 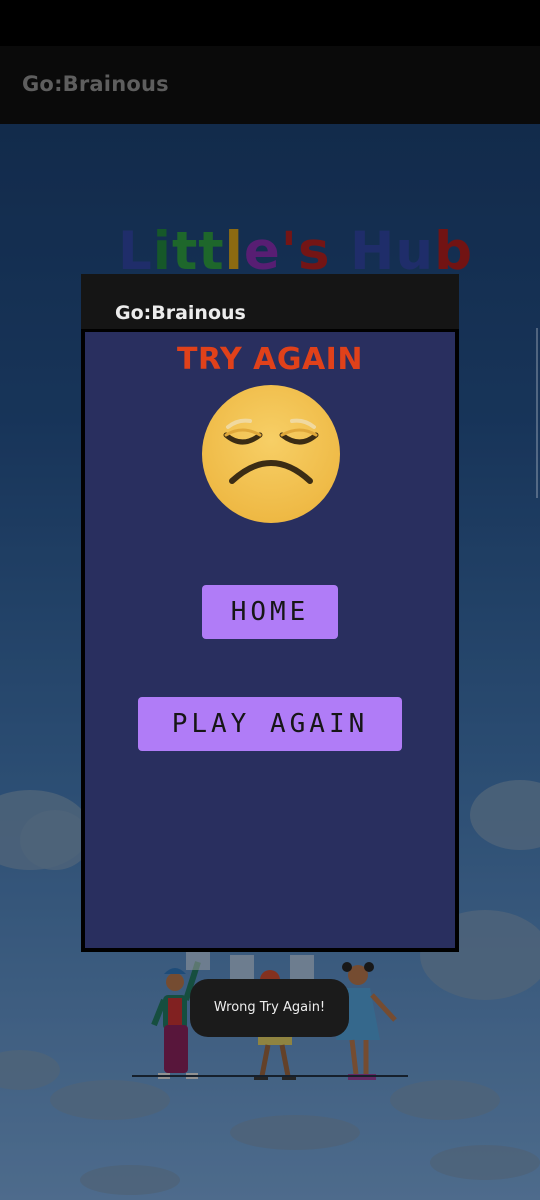 What do you see at coordinates (269, 1008) in the screenshot?
I see `toast-message: Wrong Try Again!` at bounding box center [269, 1008].